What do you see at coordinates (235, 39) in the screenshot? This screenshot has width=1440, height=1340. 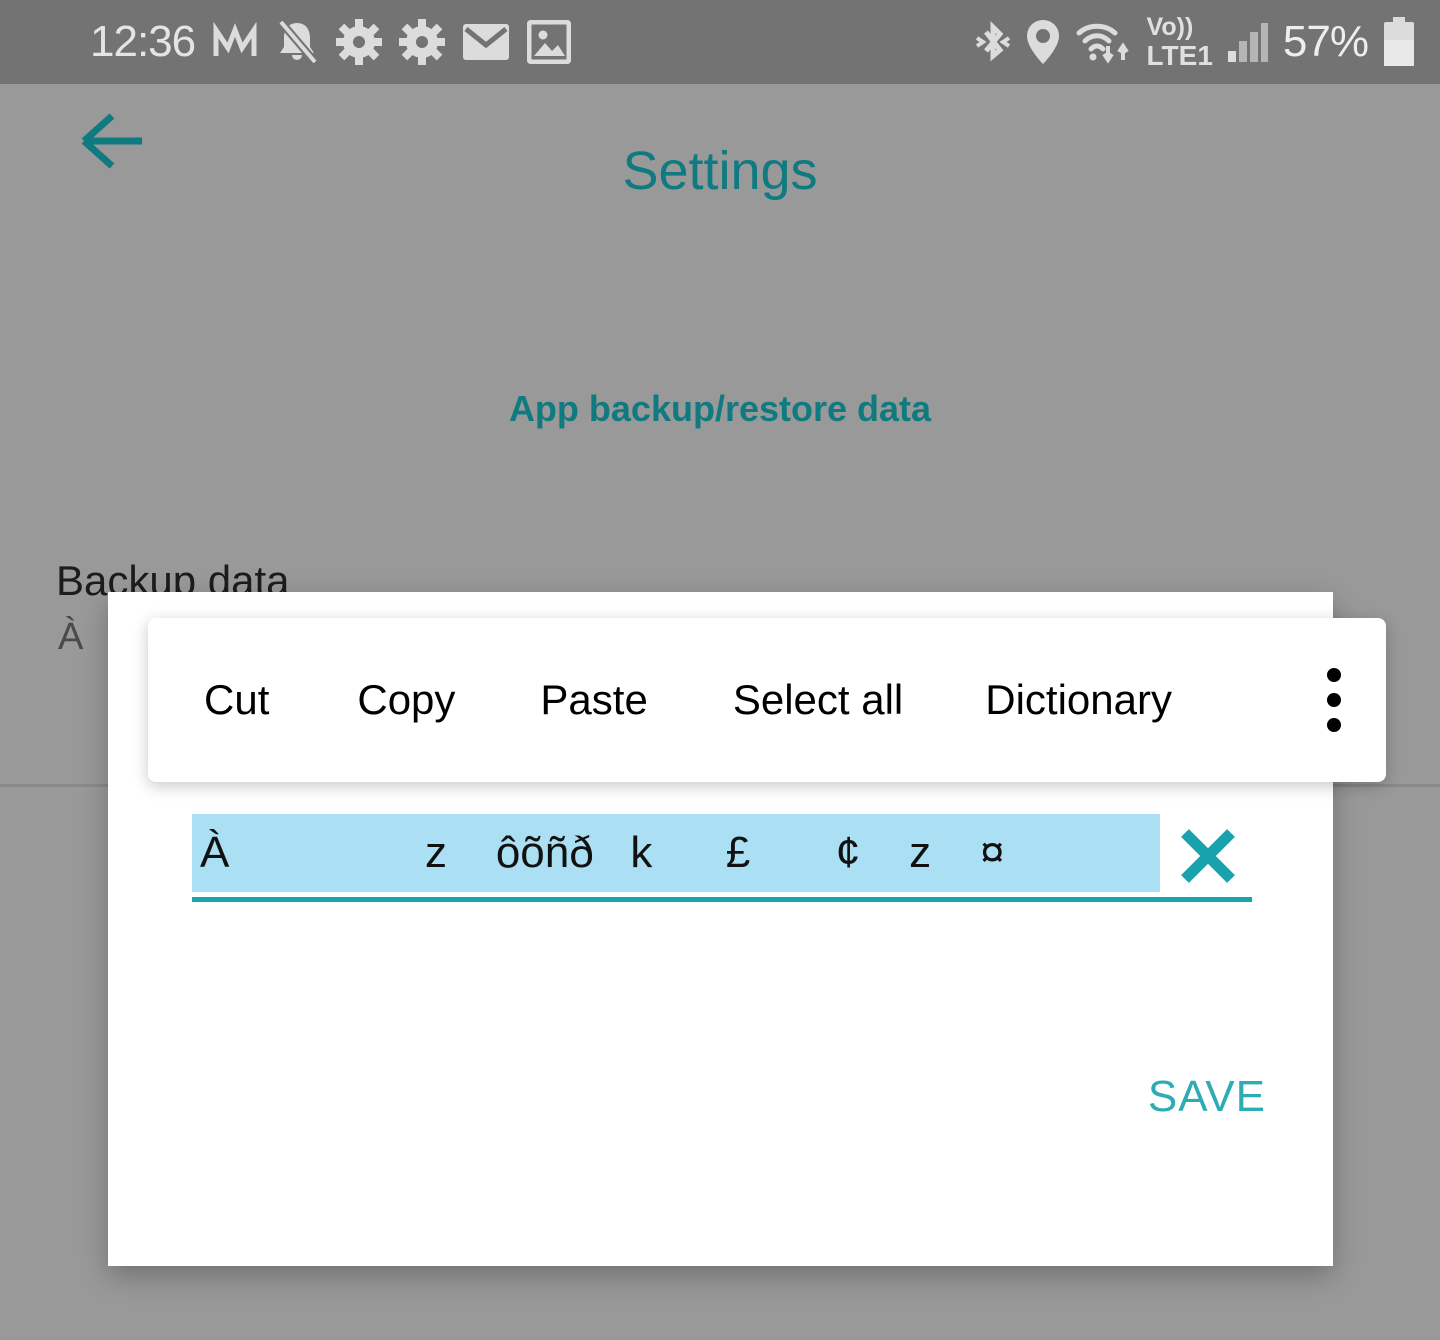 I see `monero-icon` at bounding box center [235, 39].